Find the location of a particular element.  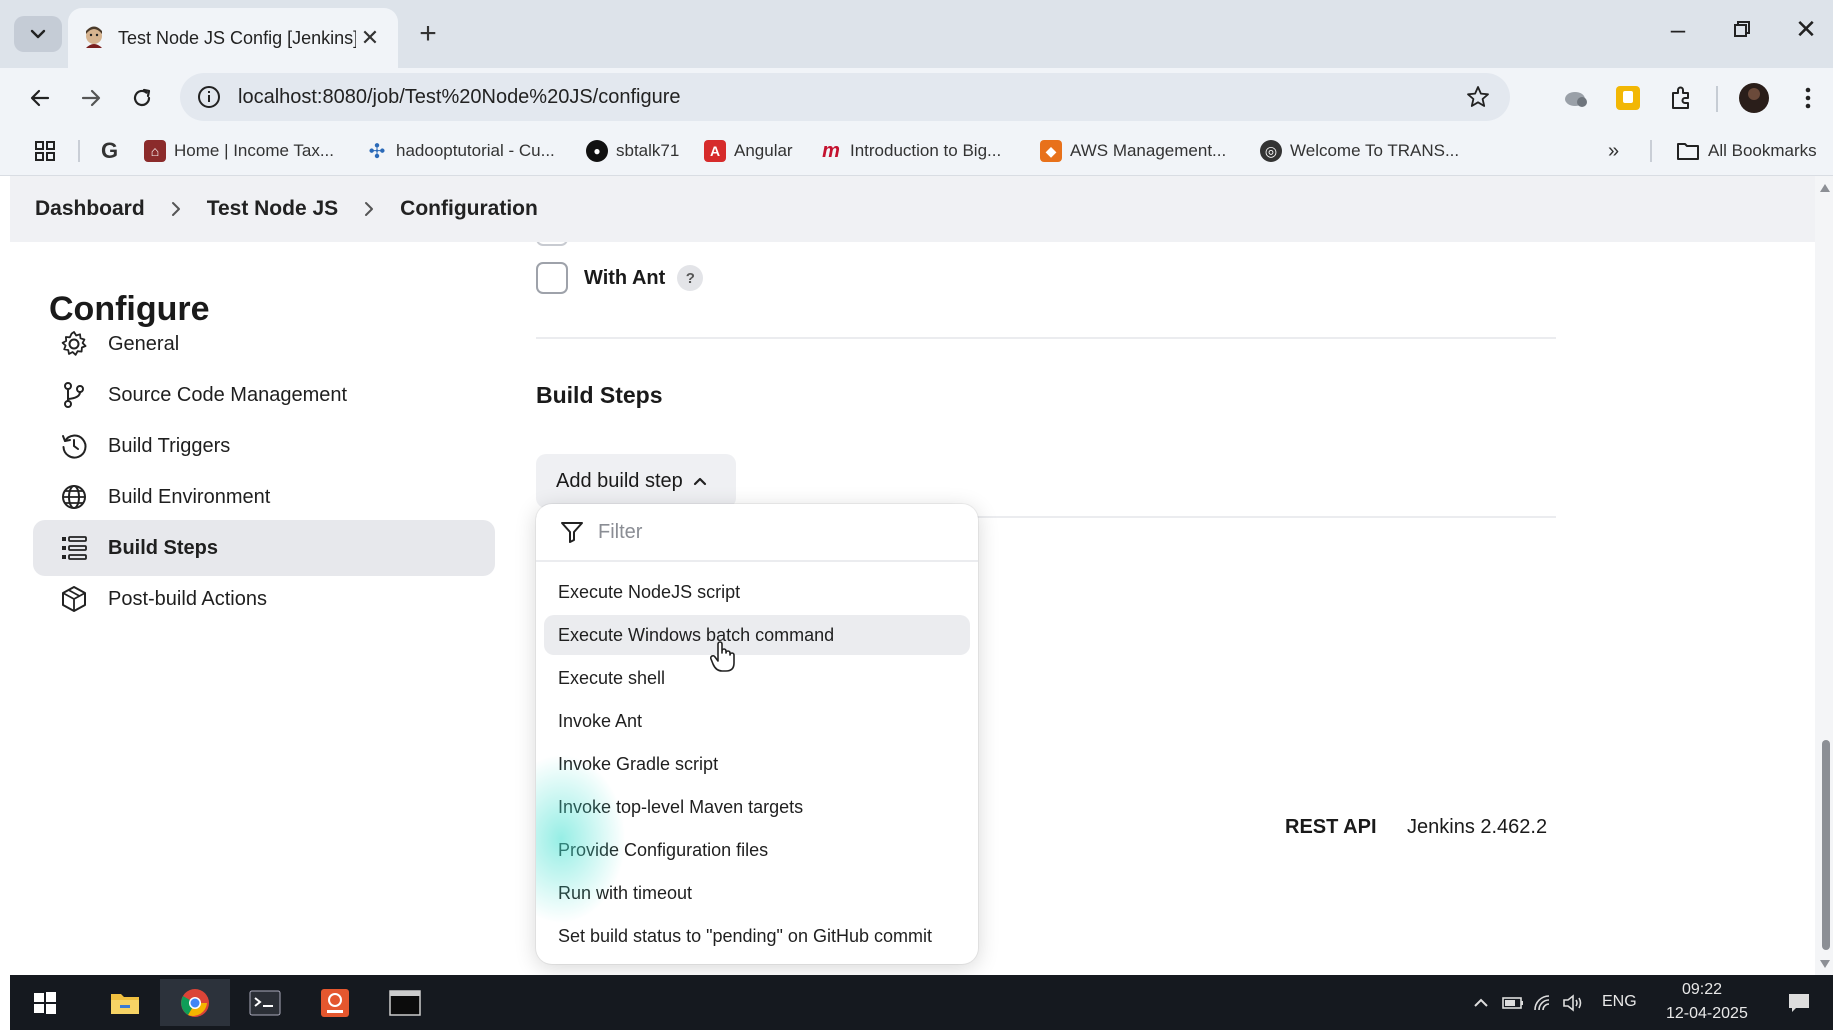

app-orange-icon is located at coordinates (335, 1002).